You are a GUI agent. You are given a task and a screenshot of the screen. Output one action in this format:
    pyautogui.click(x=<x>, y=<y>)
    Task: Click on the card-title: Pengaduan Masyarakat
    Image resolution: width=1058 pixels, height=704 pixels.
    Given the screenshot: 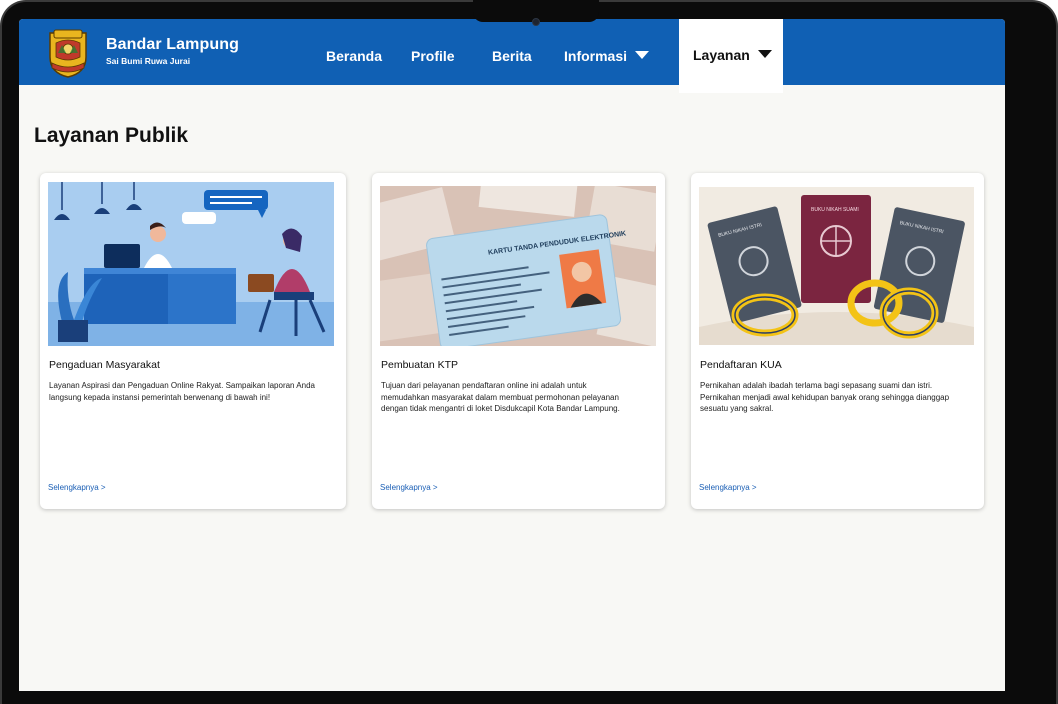 What is the action you would take?
    pyautogui.click(x=104, y=365)
    